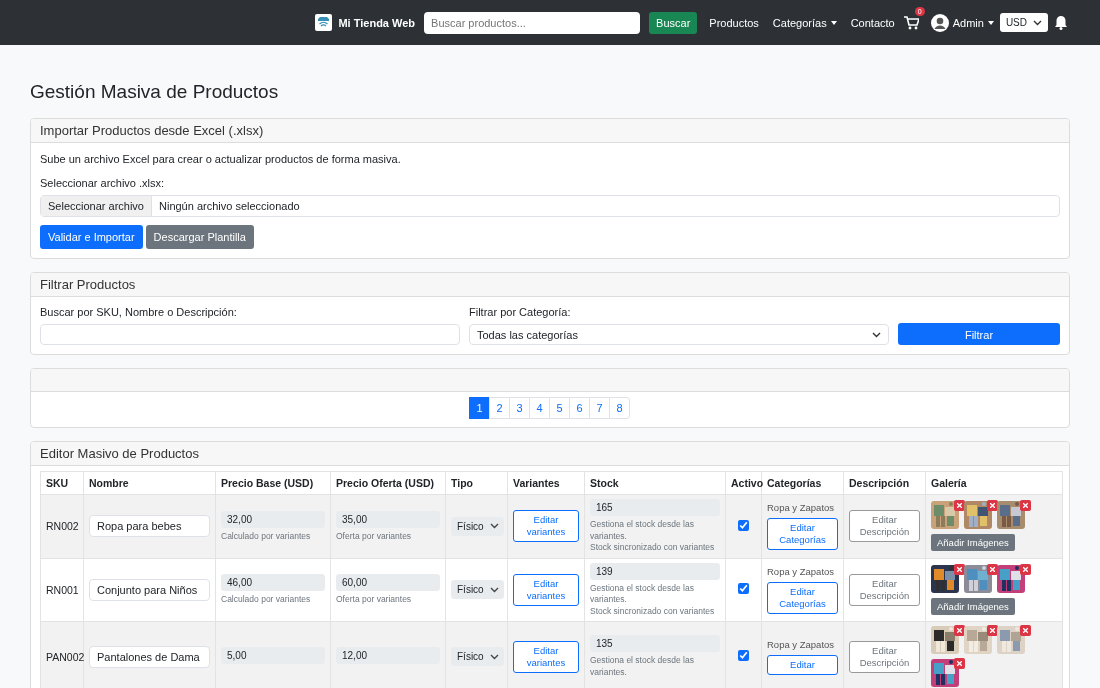 Image resolution: width=1100 pixels, height=688 pixels. What do you see at coordinates (388, 519) in the screenshot?
I see `offer-price-field: 35,00` at bounding box center [388, 519].